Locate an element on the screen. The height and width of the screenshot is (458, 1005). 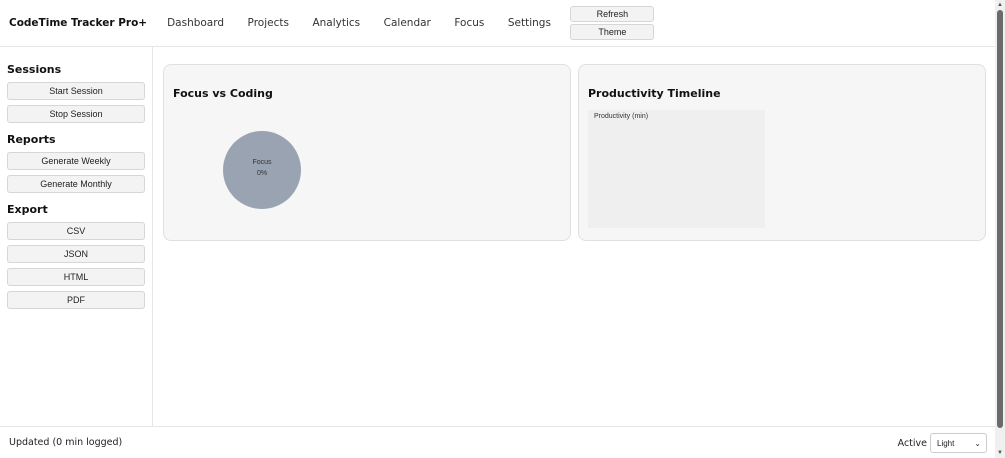
nav-analytics: Analytics is located at coordinates (336, 23).